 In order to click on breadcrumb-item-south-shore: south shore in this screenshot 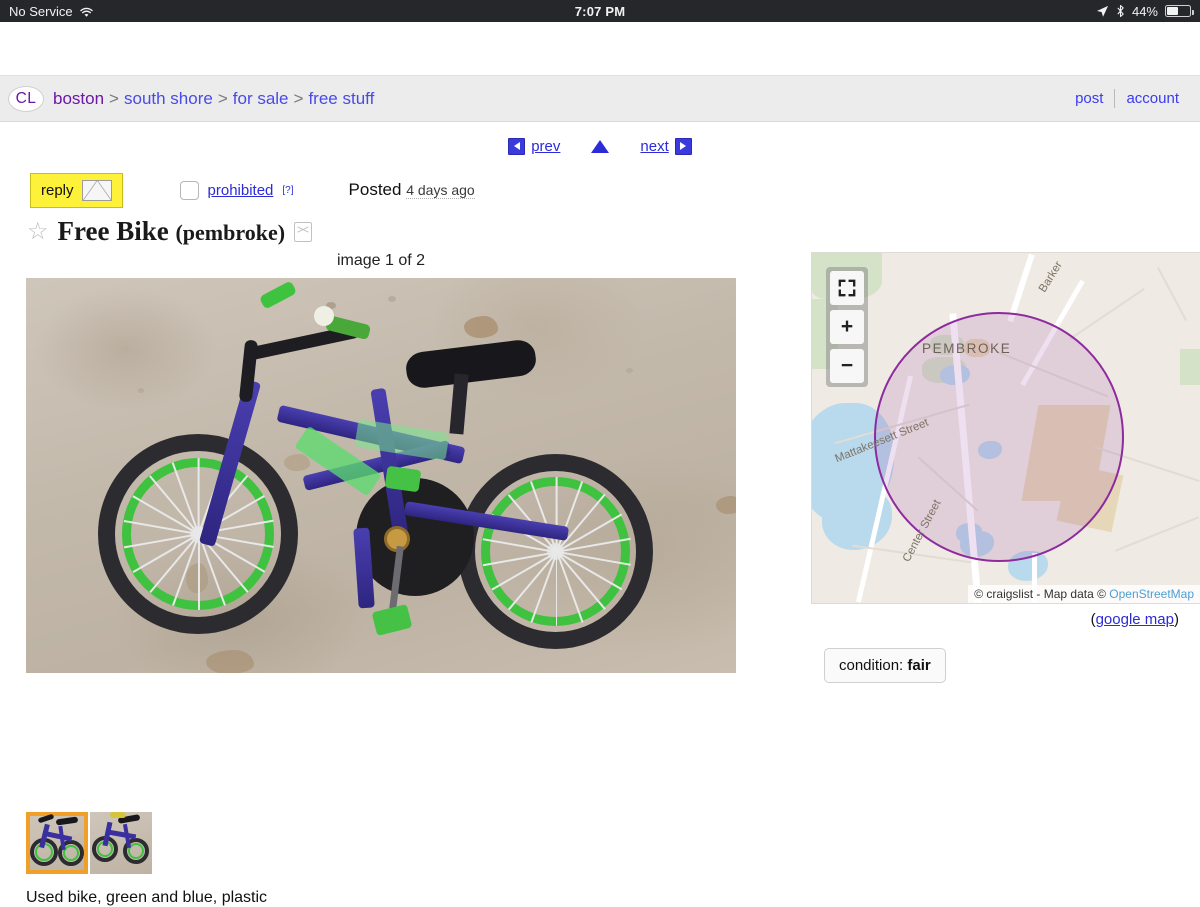, I will do `click(168, 99)`.